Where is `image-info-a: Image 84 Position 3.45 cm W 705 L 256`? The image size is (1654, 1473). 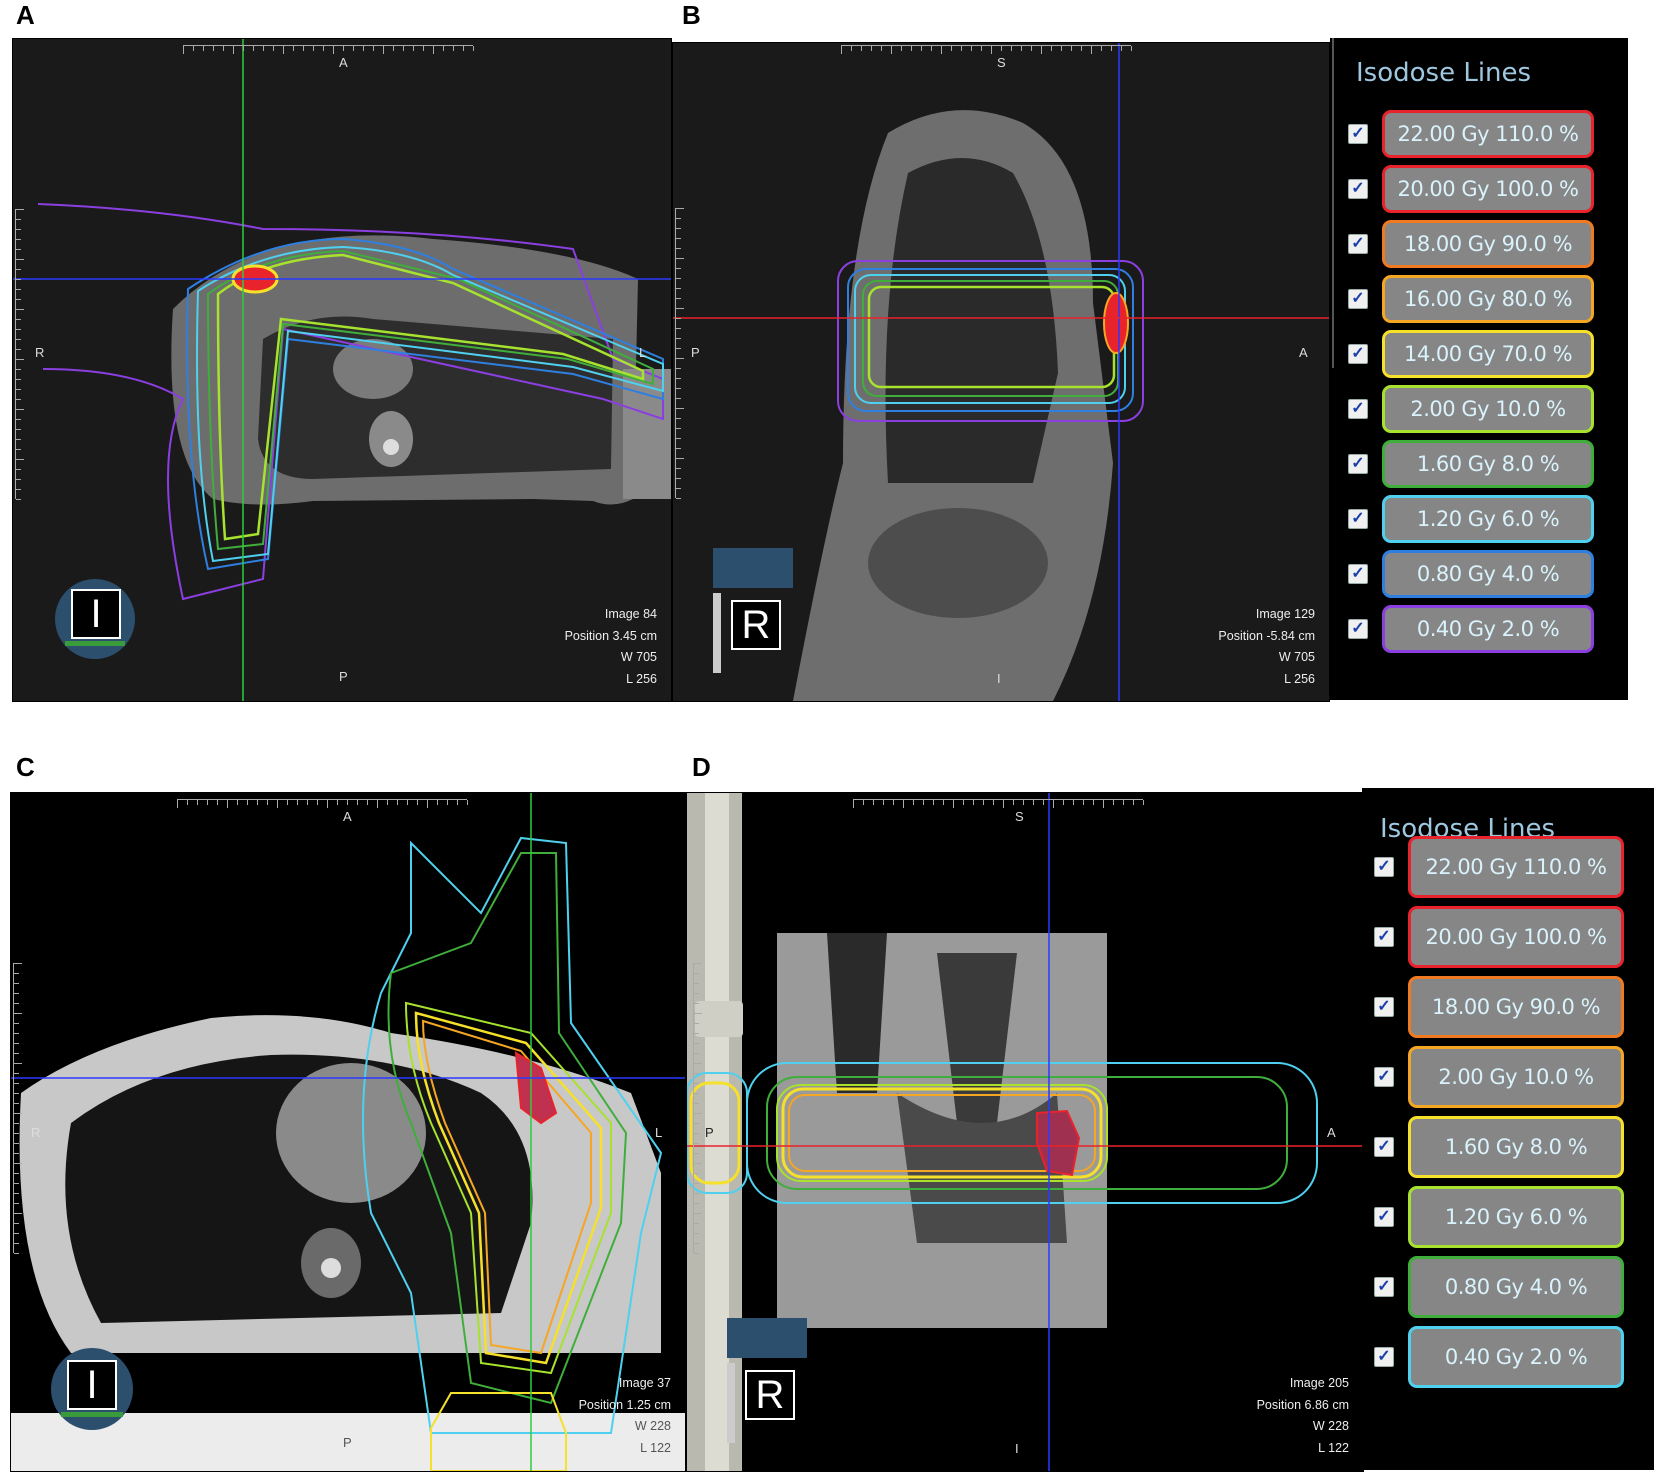
image-info-a: Image 84 Position 3.45 cm W 705 L 256 is located at coordinates (611, 647).